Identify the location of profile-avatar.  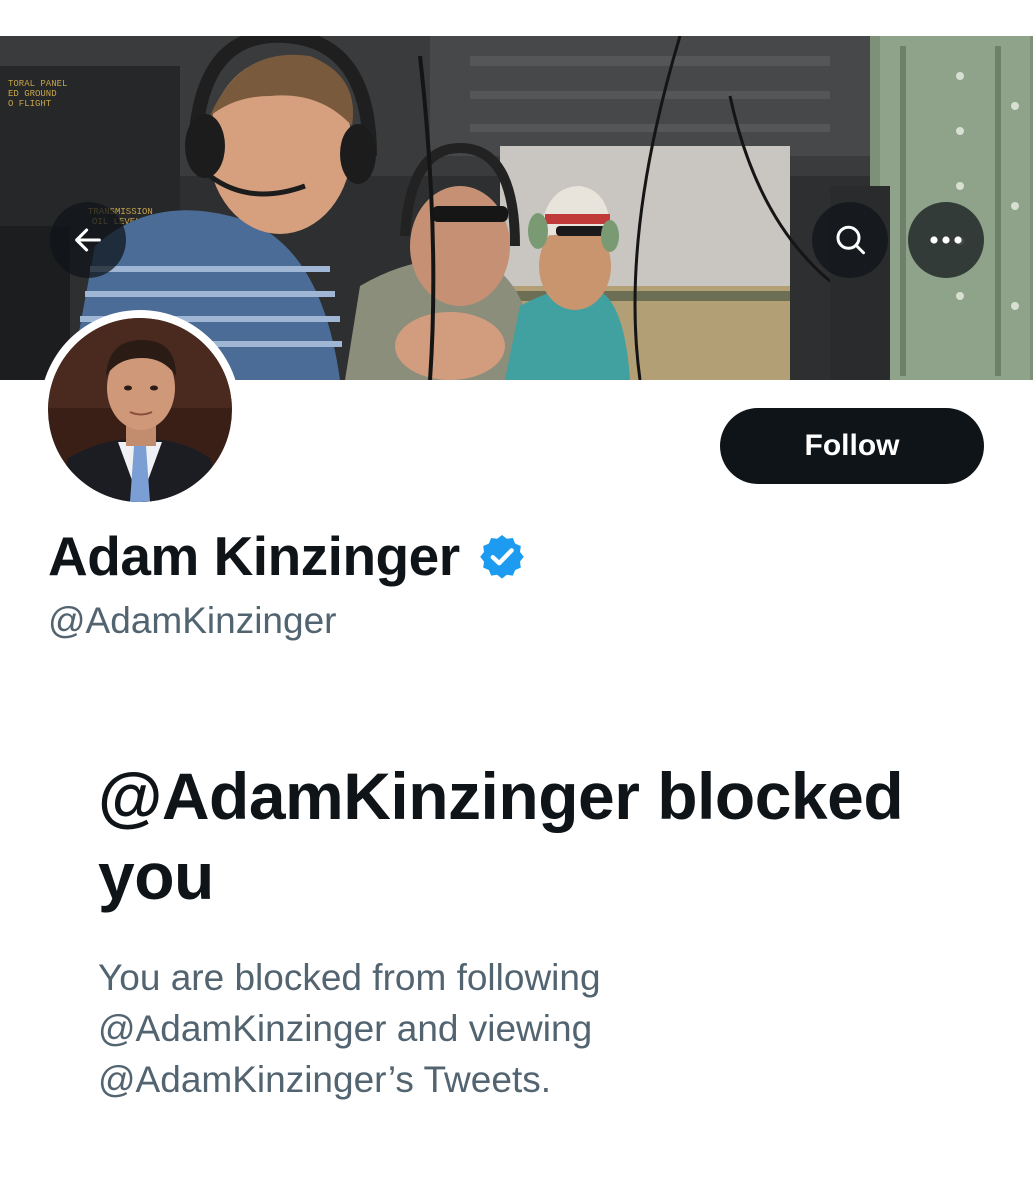
(140, 410).